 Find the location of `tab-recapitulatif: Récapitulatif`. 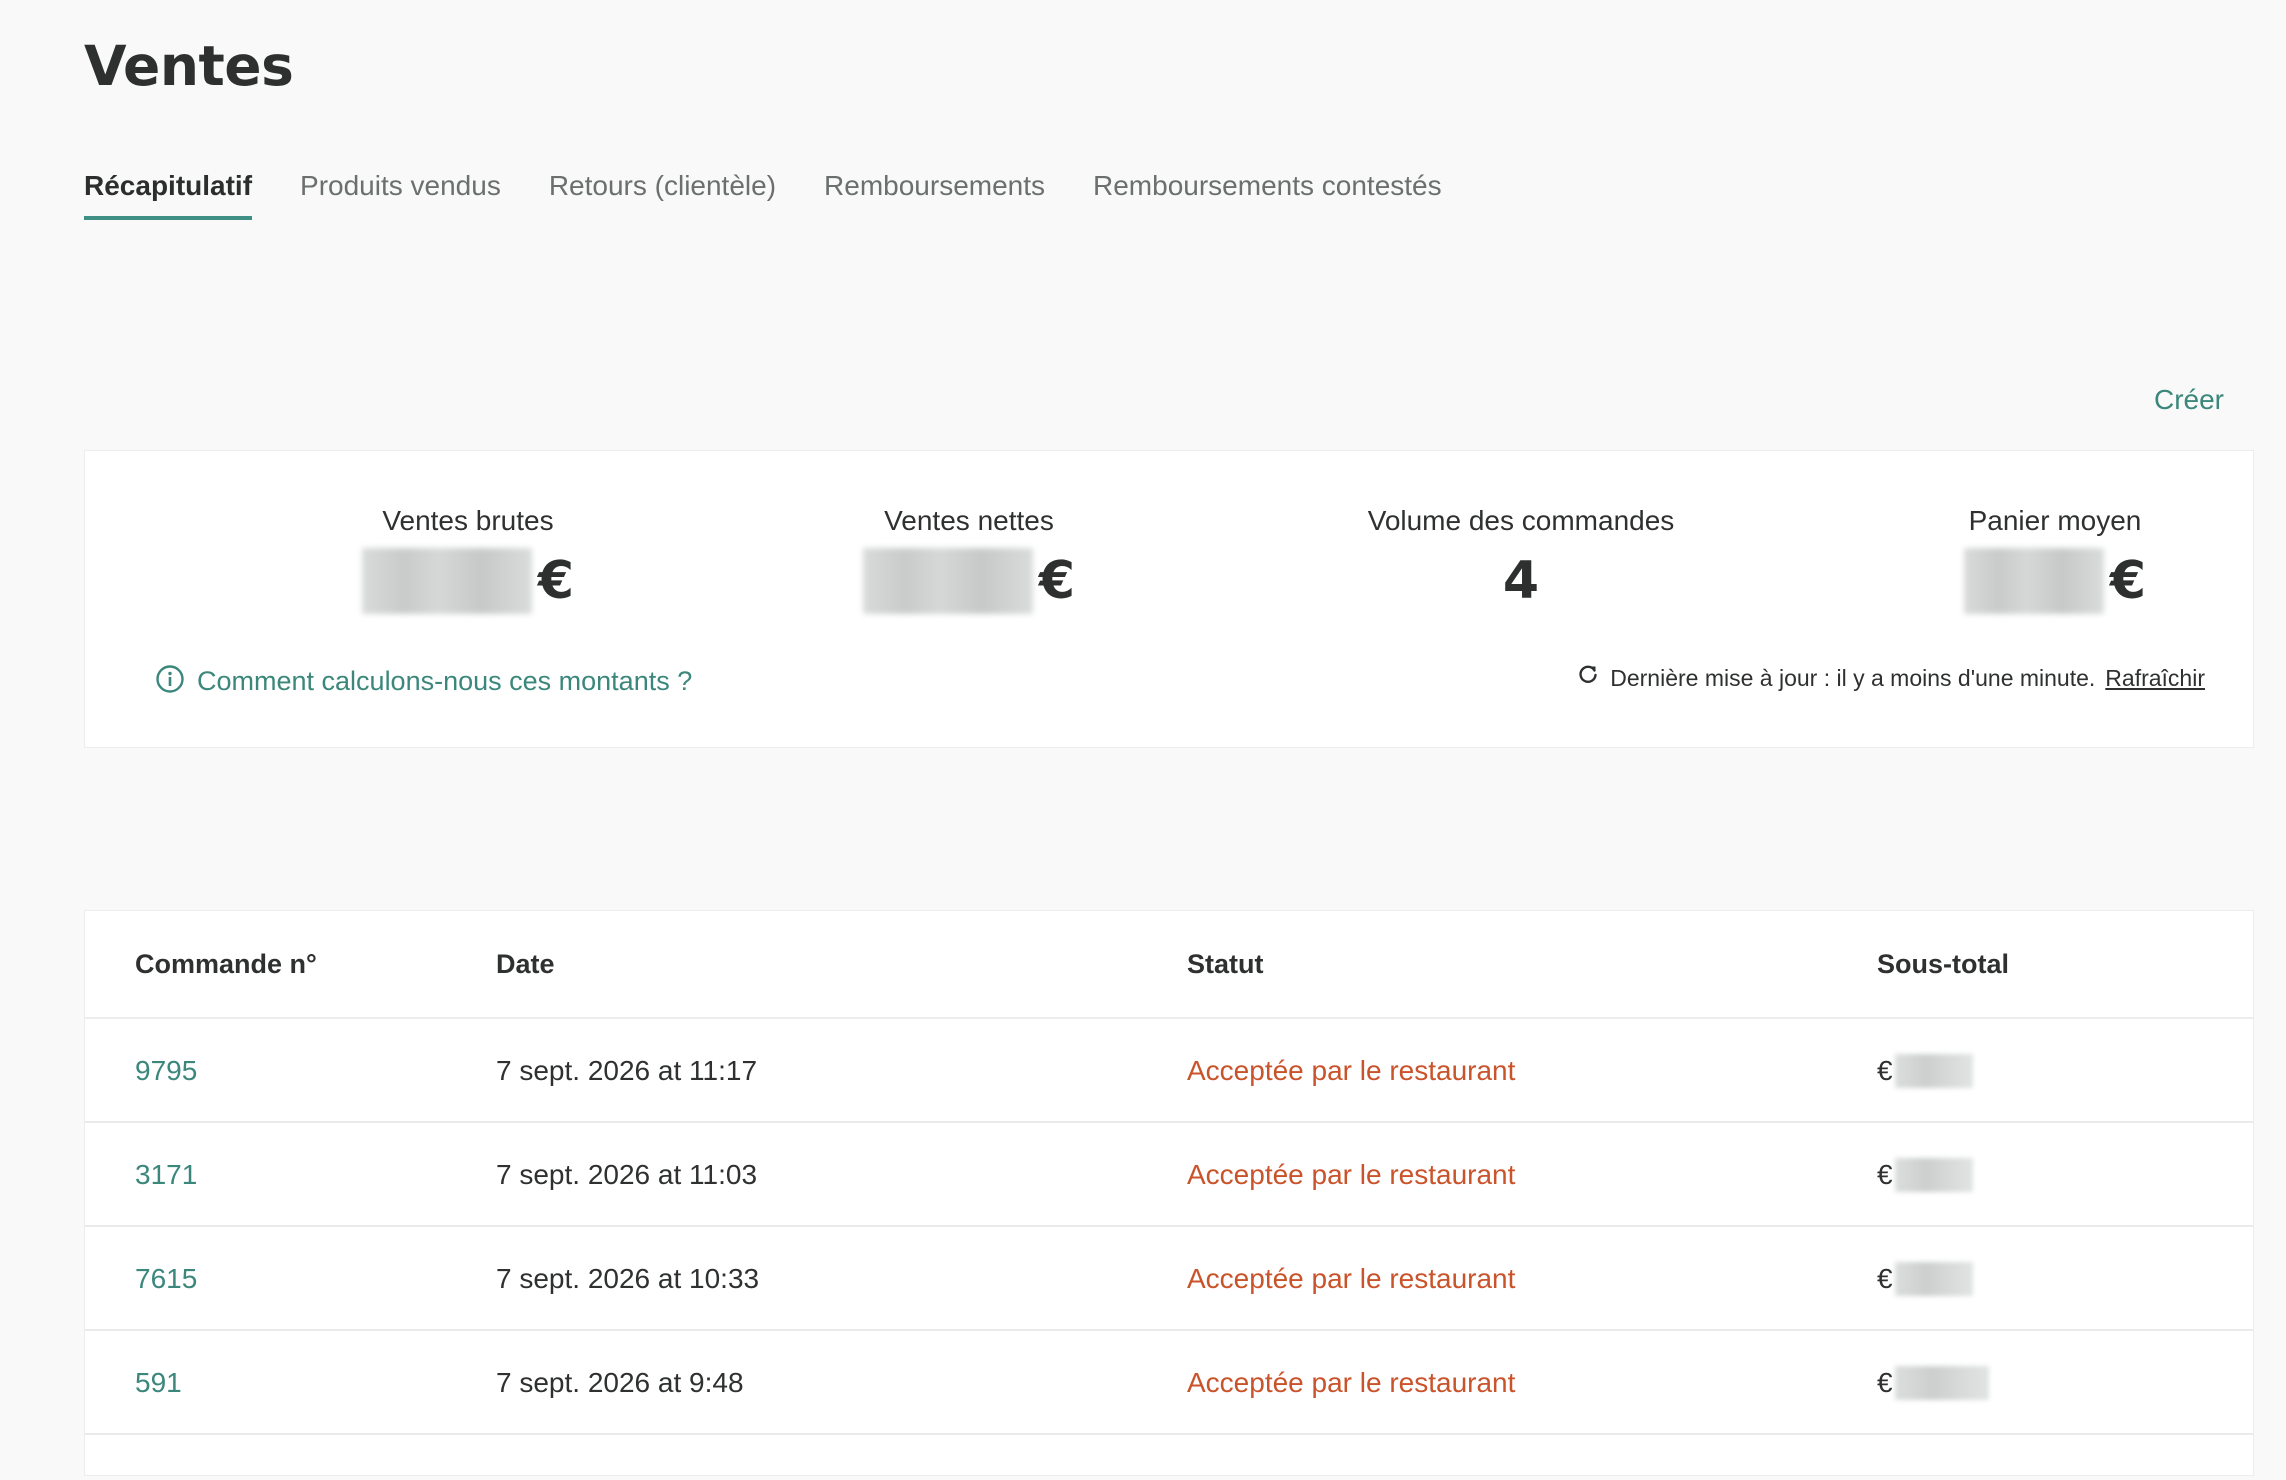

tab-recapitulatif: Récapitulatif is located at coordinates (168, 193).